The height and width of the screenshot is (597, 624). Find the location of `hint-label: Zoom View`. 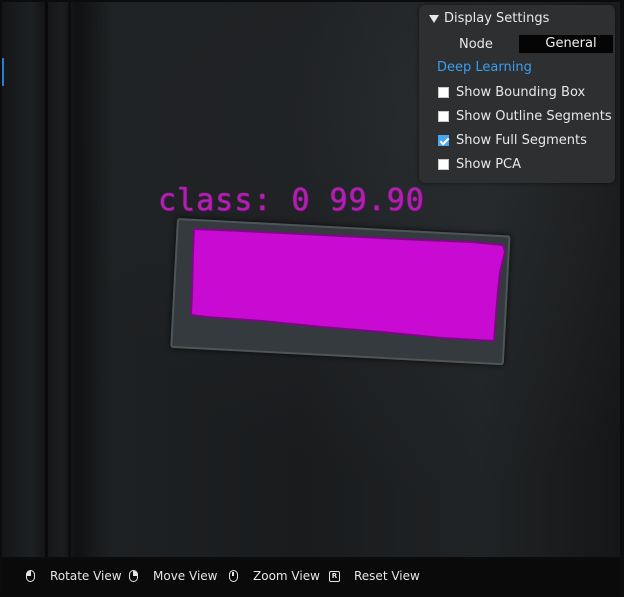

hint-label: Zoom View is located at coordinates (286, 576).